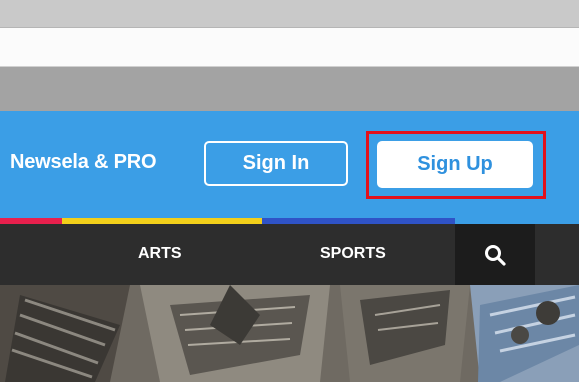 Image resolution: width=579 pixels, height=382 pixels. I want to click on sign-in-button: Sign In, so click(276, 163).